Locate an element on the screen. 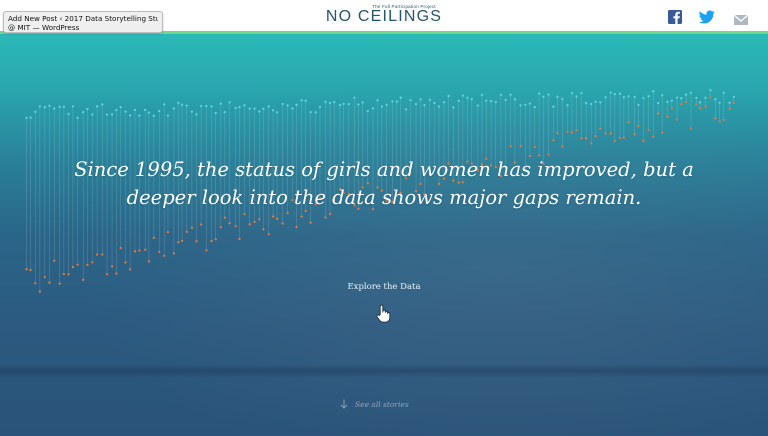 The image size is (768, 436). twitter-share-button is located at coordinates (707, 17).